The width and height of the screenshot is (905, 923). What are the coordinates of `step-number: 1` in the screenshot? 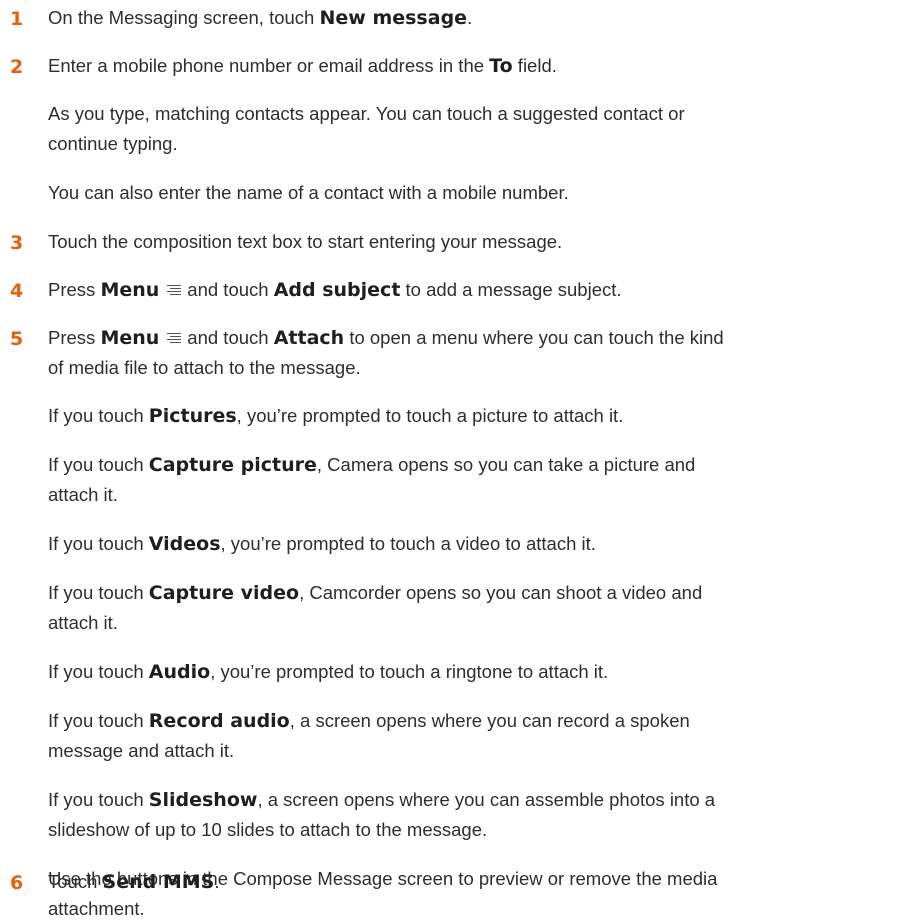 It's located at (17, 19).